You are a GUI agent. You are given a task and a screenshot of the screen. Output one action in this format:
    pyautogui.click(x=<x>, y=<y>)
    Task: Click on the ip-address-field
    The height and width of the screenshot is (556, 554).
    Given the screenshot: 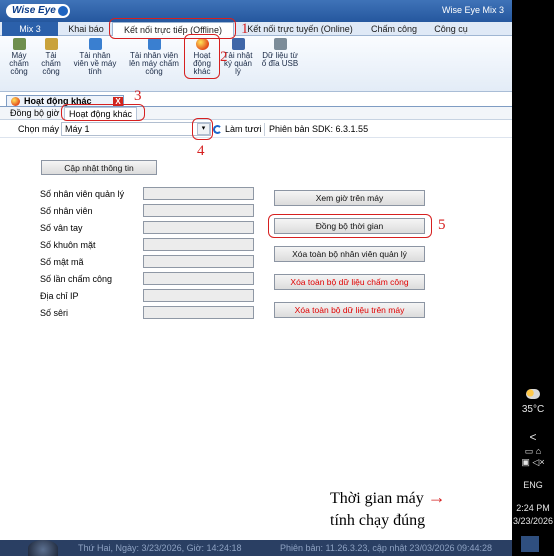 What is the action you would take?
    pyautogui.click(x=198, y=295)
    